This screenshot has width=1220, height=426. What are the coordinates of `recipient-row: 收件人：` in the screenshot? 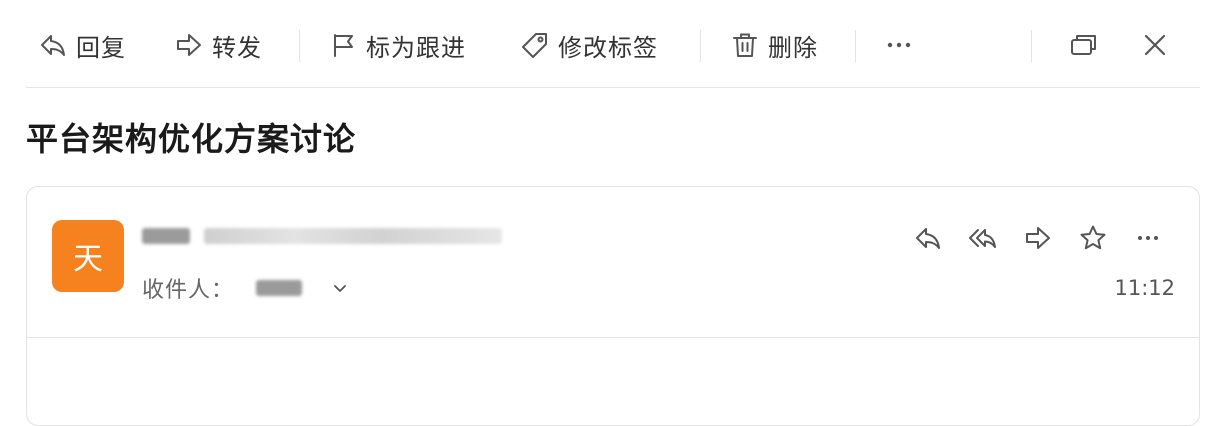 It's located at (246, 288).